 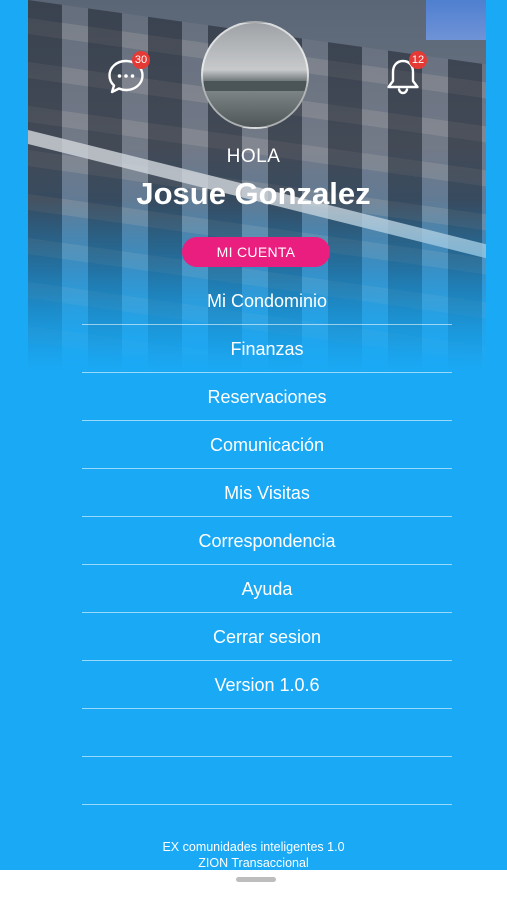 What do you see at coordinates (267, 301) in the screenshot?
I see `menu-item-mi-condominio: Mi Condominio` at bounding box center [267, 301].